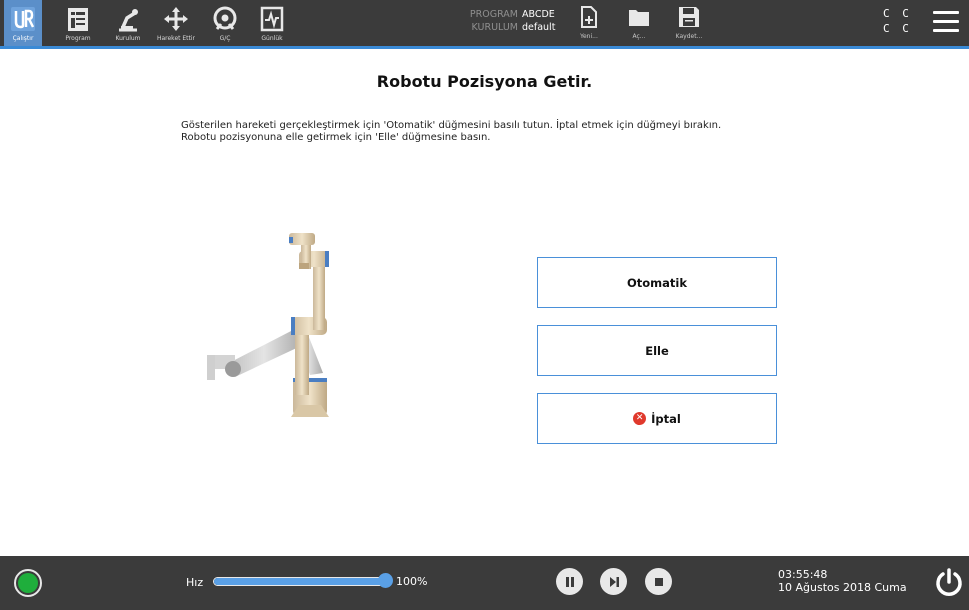 This screenshot has height=610, width=969. What do you see at coordinates (484, 583) in the screenshot?
I see `bottom-bar: Hız 100% 03:55:48 10 Ağustos 2018 Cuma` at bounding box center [484, 583].